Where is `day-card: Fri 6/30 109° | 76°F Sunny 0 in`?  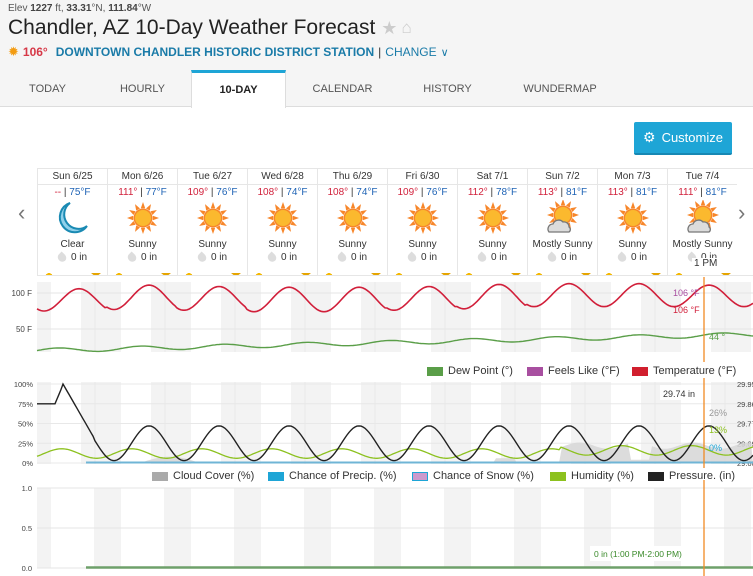
day-card: Fri 6/30 109° | 76°F Sunny 0 in is located at coordinates (422, 222).